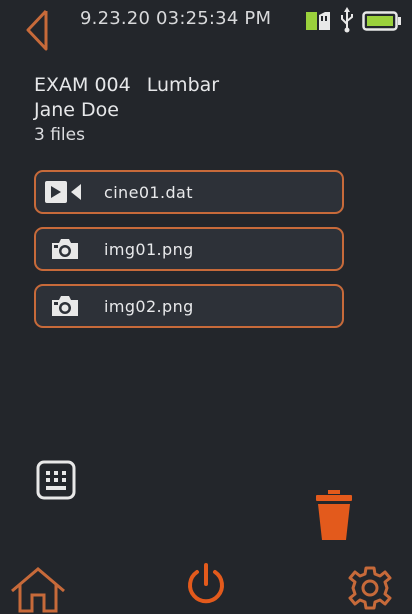  What do you see at coordinates (382, 23) in the screenshot?
I see `battery-full-icon` at bounding box center [382, 23].